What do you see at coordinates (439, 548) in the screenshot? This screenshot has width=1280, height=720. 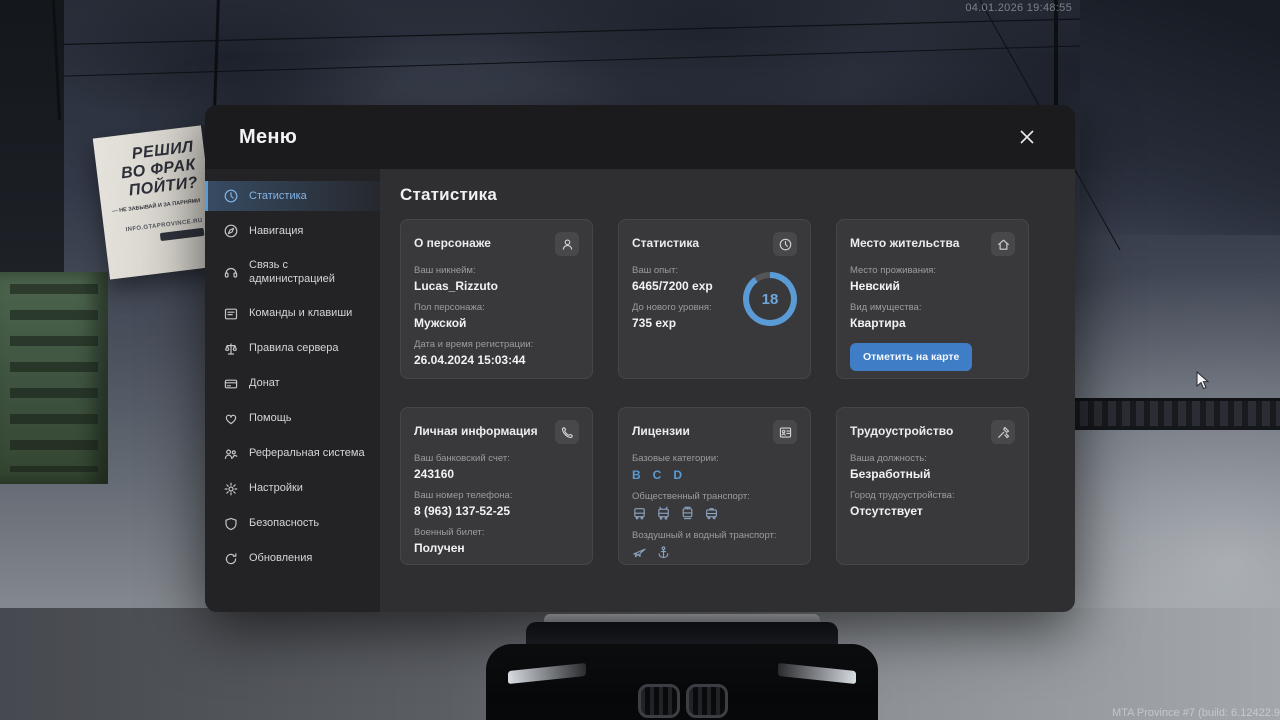 I see `field-value: Получен` at bounding box center [439, 548].